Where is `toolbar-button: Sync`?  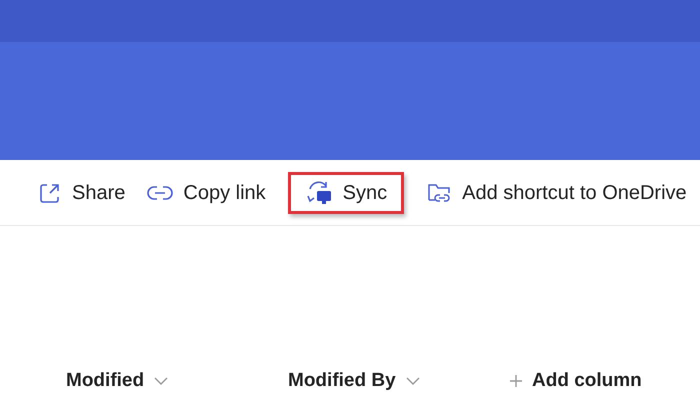
toolbar-button: Sync is located at coordinates (346, 193).